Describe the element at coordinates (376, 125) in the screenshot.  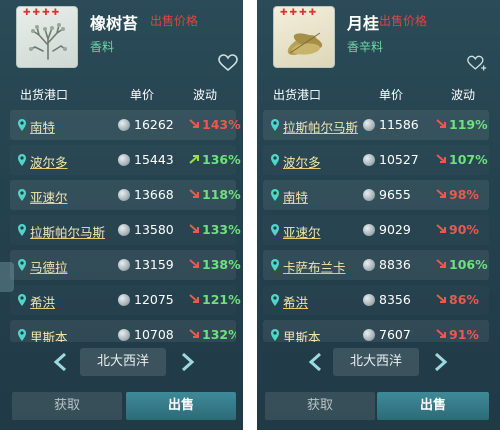
I see `table-row: 拉斯帕尔马斯 11586 119%` at that location.